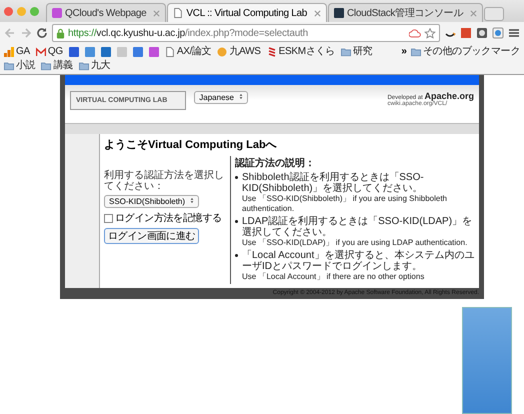 The height and width of the screenshot is (414, 524). Describe the element at coordinates (345, 204) in the screenshot. I see `help-text: Use 「SSO-KID(Shibboleth)」 if you are using Shibboleth authentication.` at that location.